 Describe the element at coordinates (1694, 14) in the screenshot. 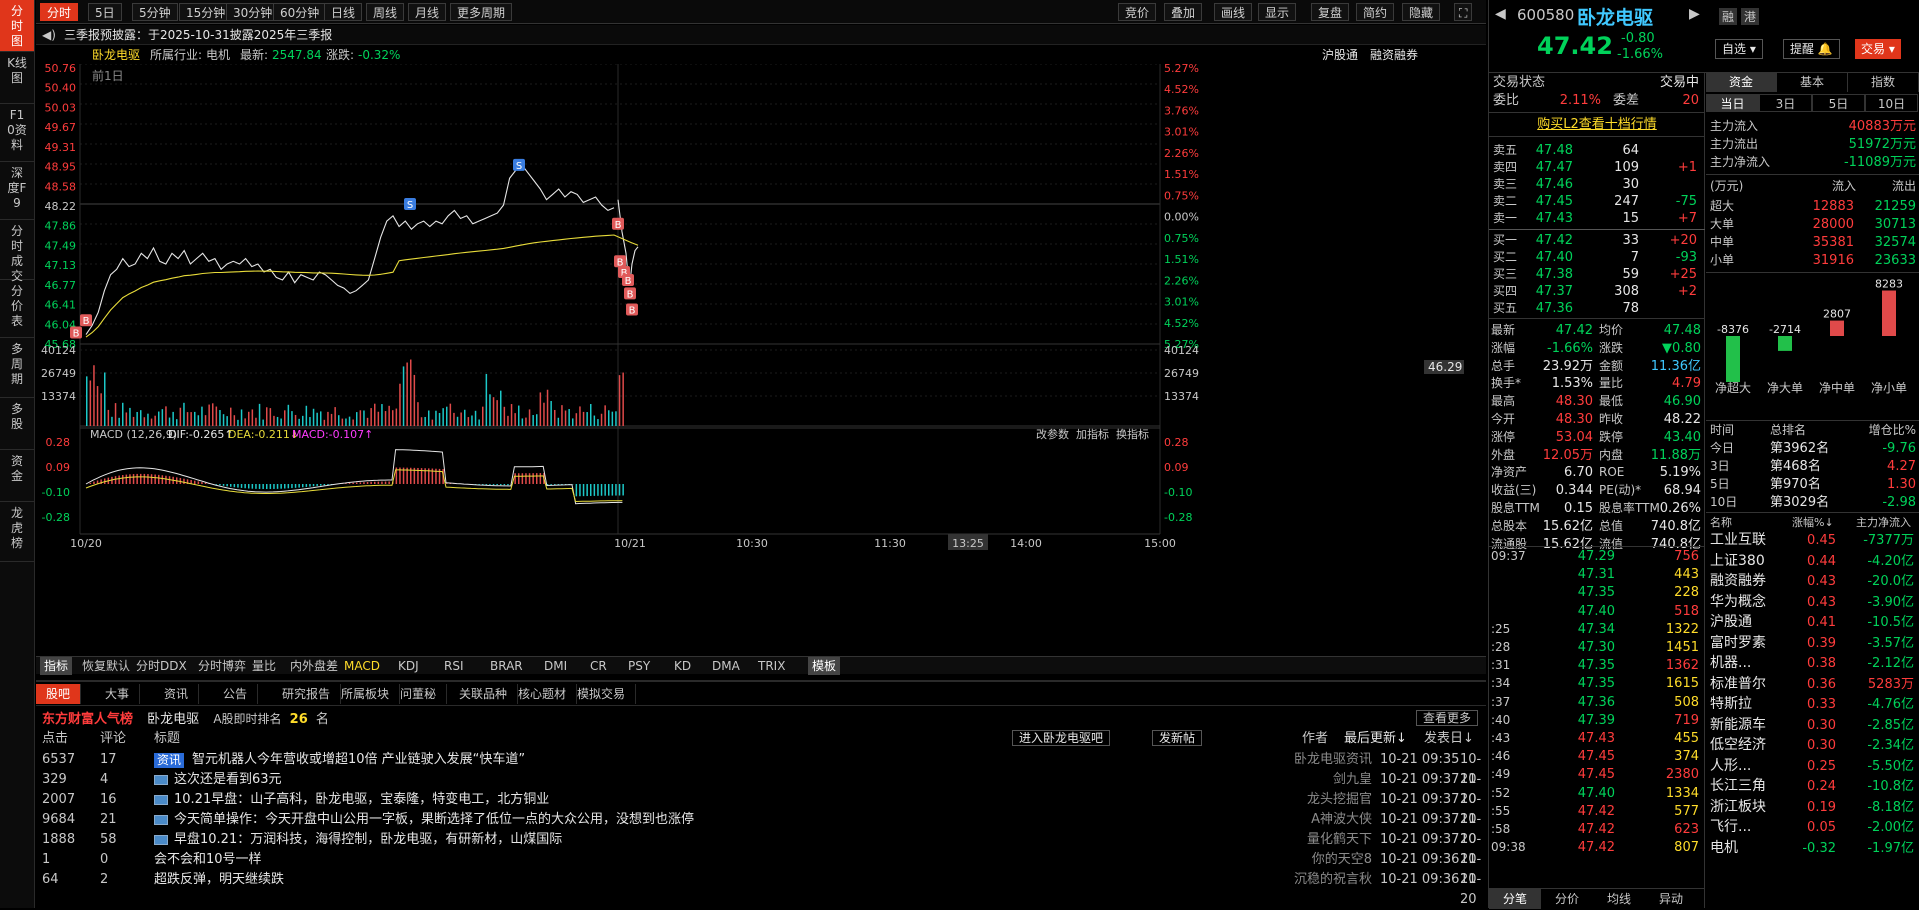

I see `next-stock-icon: ▶` at that location.